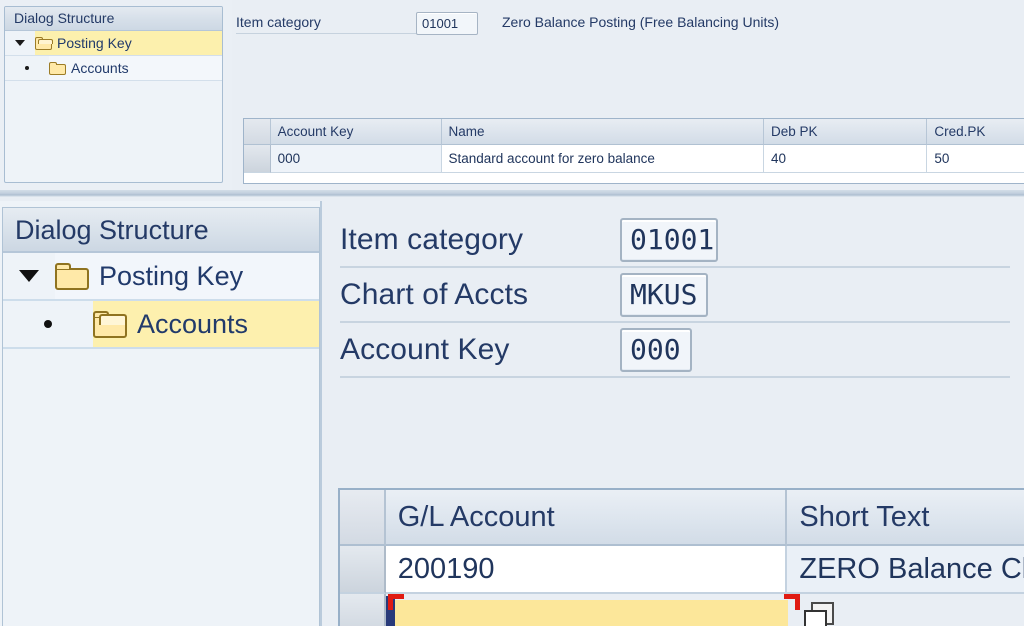 Image resolution: width=1024 pixels, height=626 pixels. What do you see at coordinates (820, 614) in the screenshot?
I see `value-help-icon` at bounding box center [820, 614].